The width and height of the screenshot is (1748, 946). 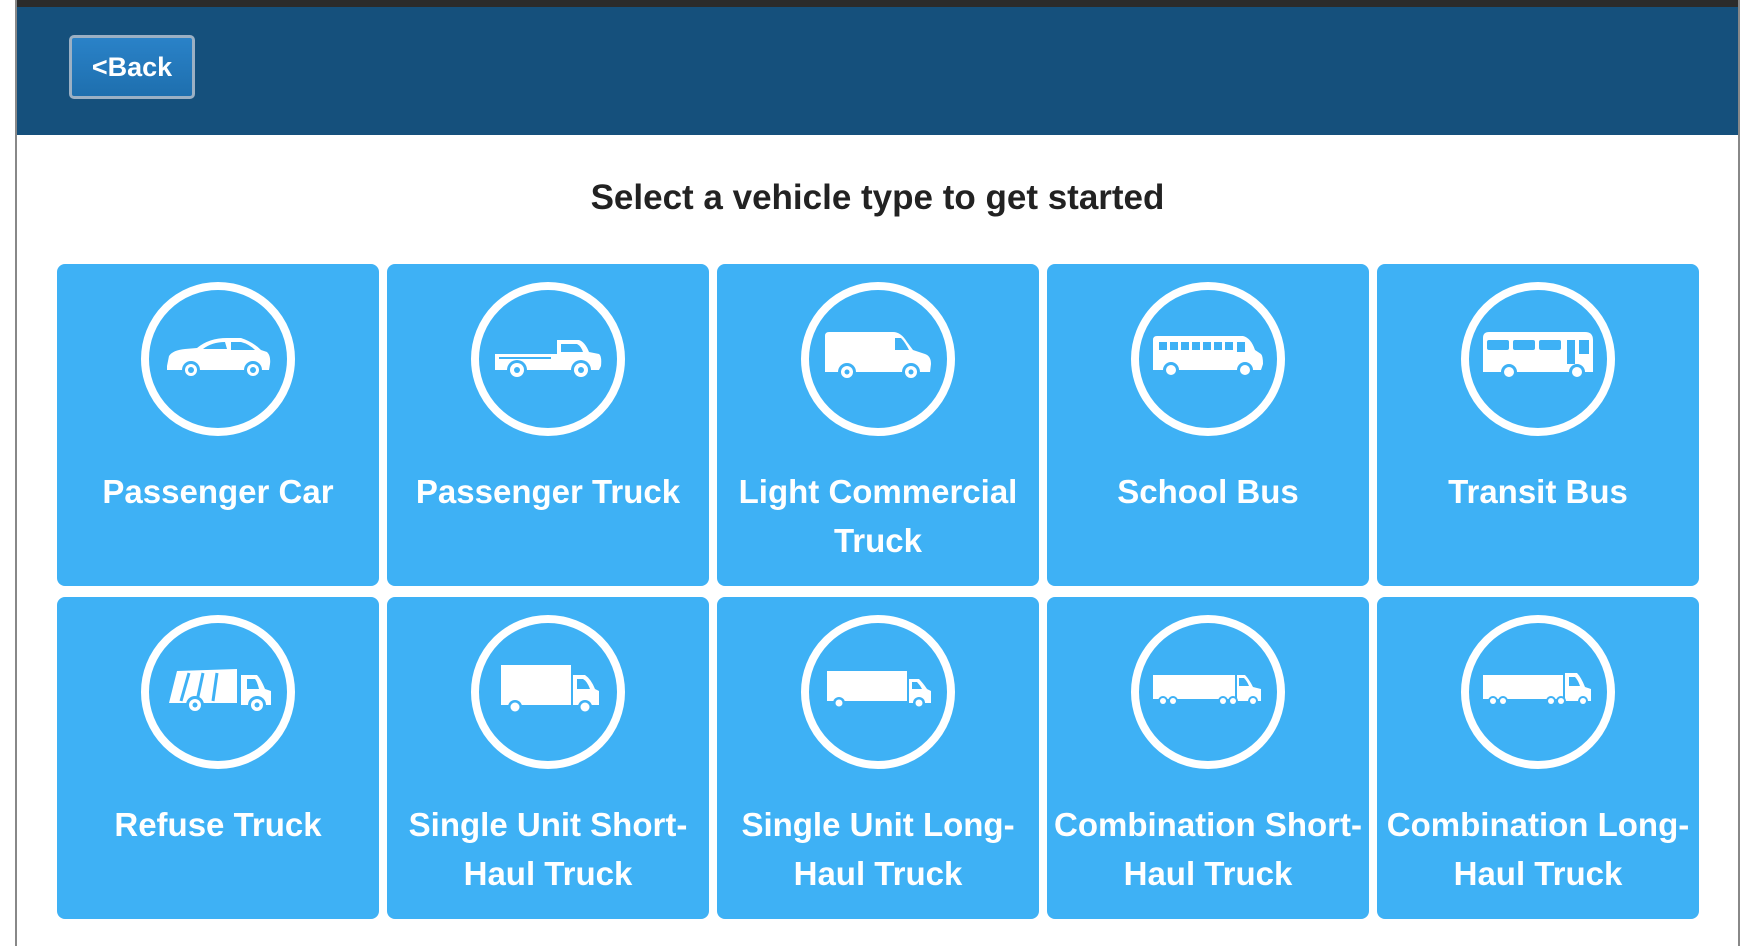 What do you see at coordinates (218, 824) in the screenshot?
I see `vehicle-label: Refuse Truck` at bounding box center [218, 824].